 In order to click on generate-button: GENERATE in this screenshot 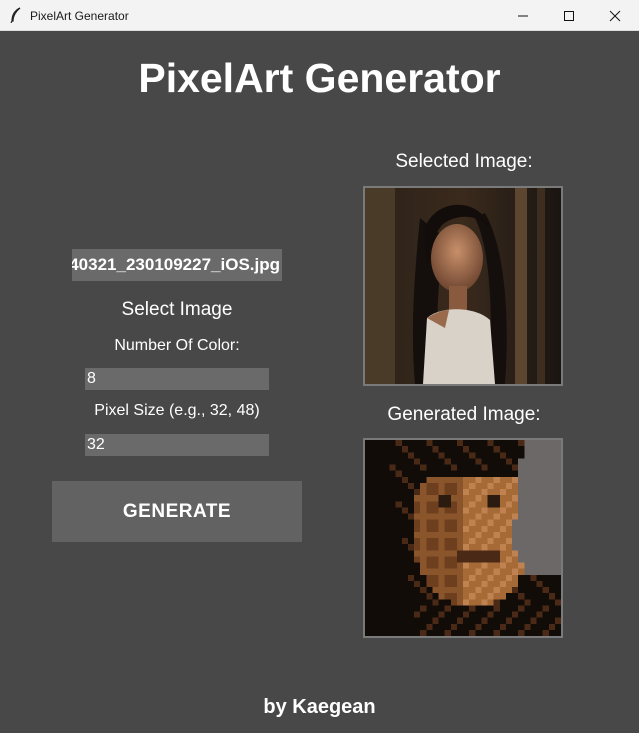, I will do `click(177, 511)`.